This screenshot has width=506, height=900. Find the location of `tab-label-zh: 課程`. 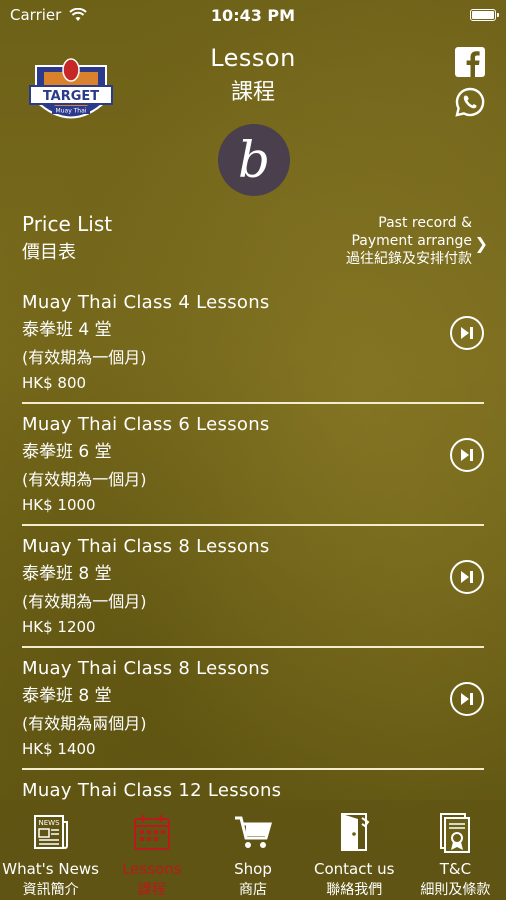

tab-label-zh: 課程 is located at coordinates (151, 890).